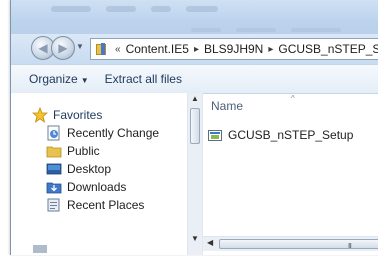 This screenshot has height=256, width=378. What do you see at coordinates (97, 187) in the screenshot?
I see `sidebar-item-label: Downloads` at bounding box center [97, 187].